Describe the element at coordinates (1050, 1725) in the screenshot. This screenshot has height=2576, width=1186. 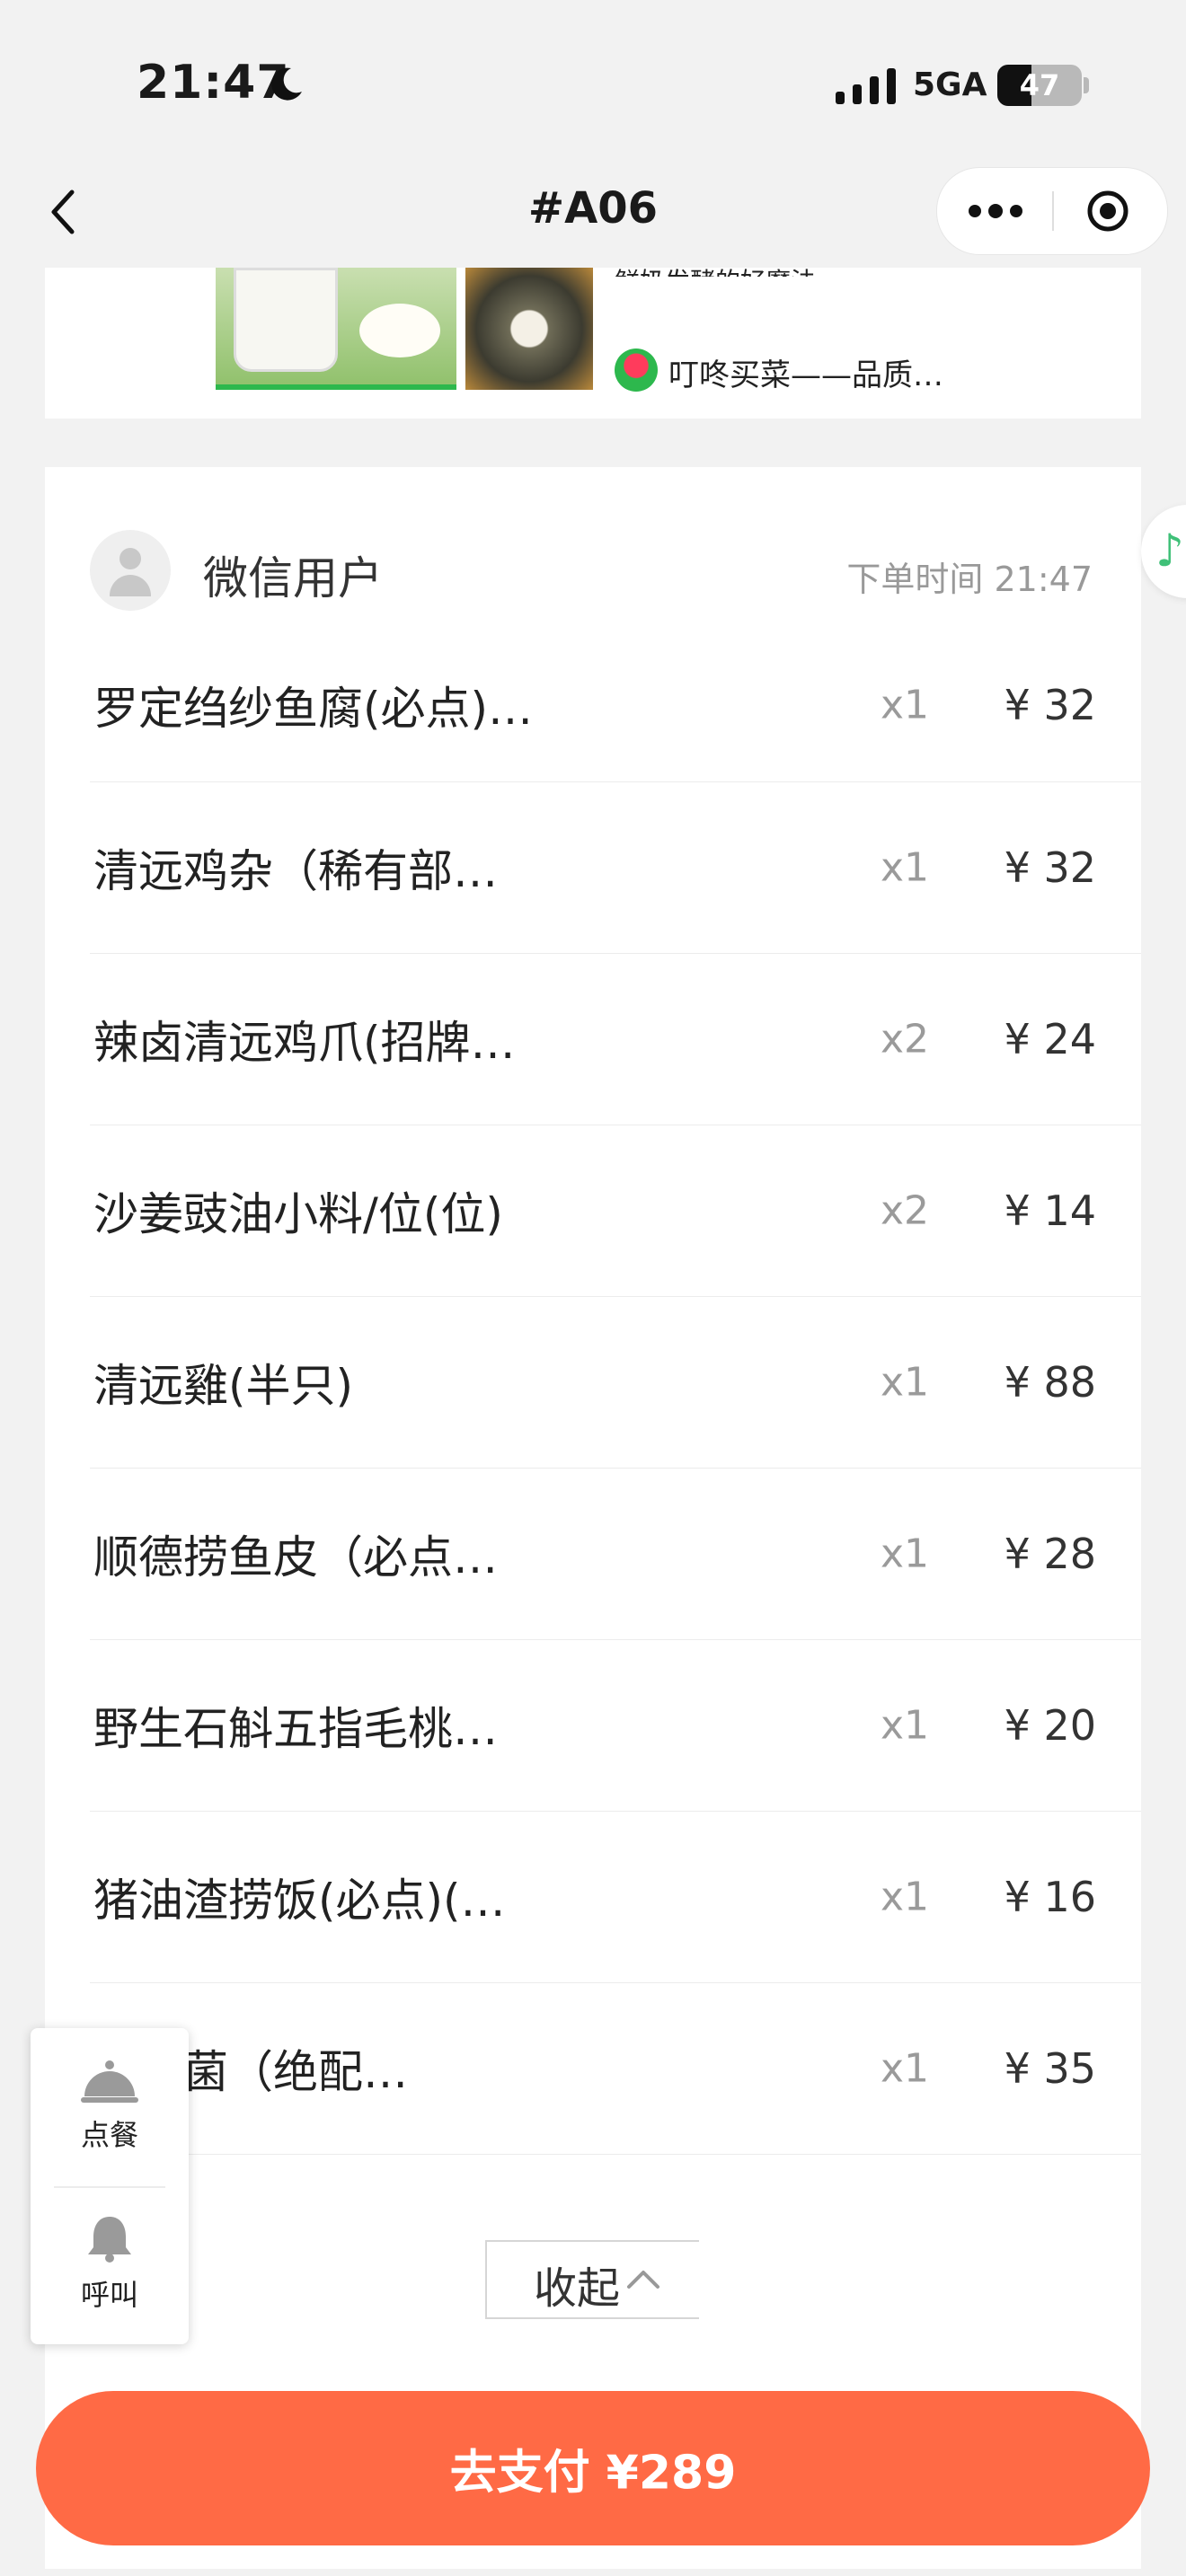
I see `item-price: ¥ 20` at that location.